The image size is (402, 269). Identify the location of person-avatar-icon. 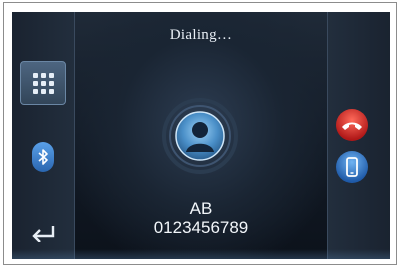
(200, 136).